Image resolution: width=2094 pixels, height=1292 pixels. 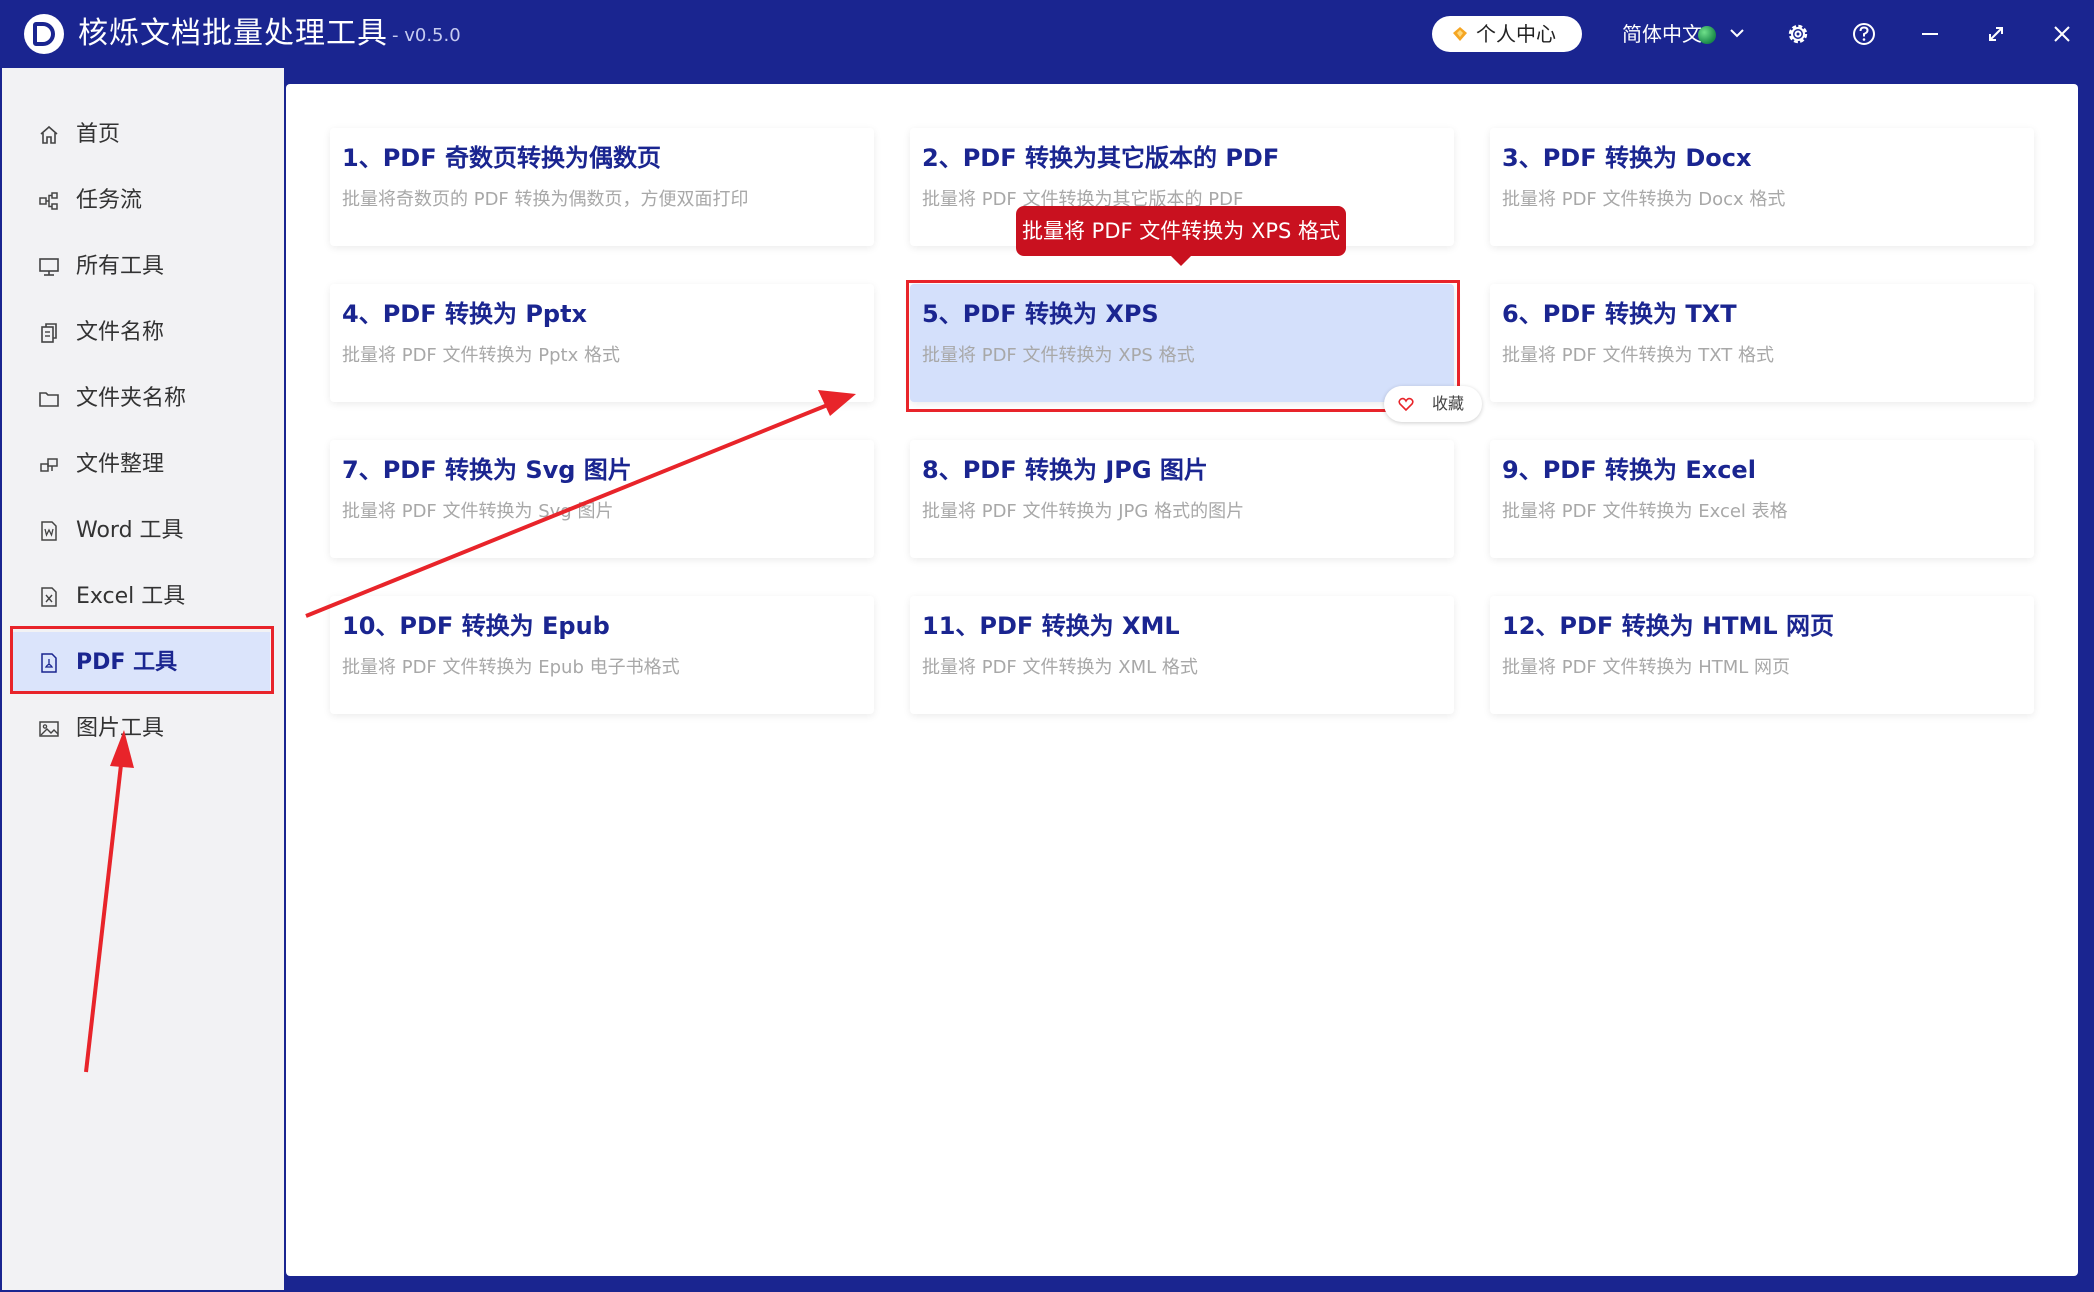 What do you see at coordinates (1645, 511) in the screenshot?
I see `card-description: 批量将 PDF 文件转换为 Excel 表格` at bounding box center [1645, 511].